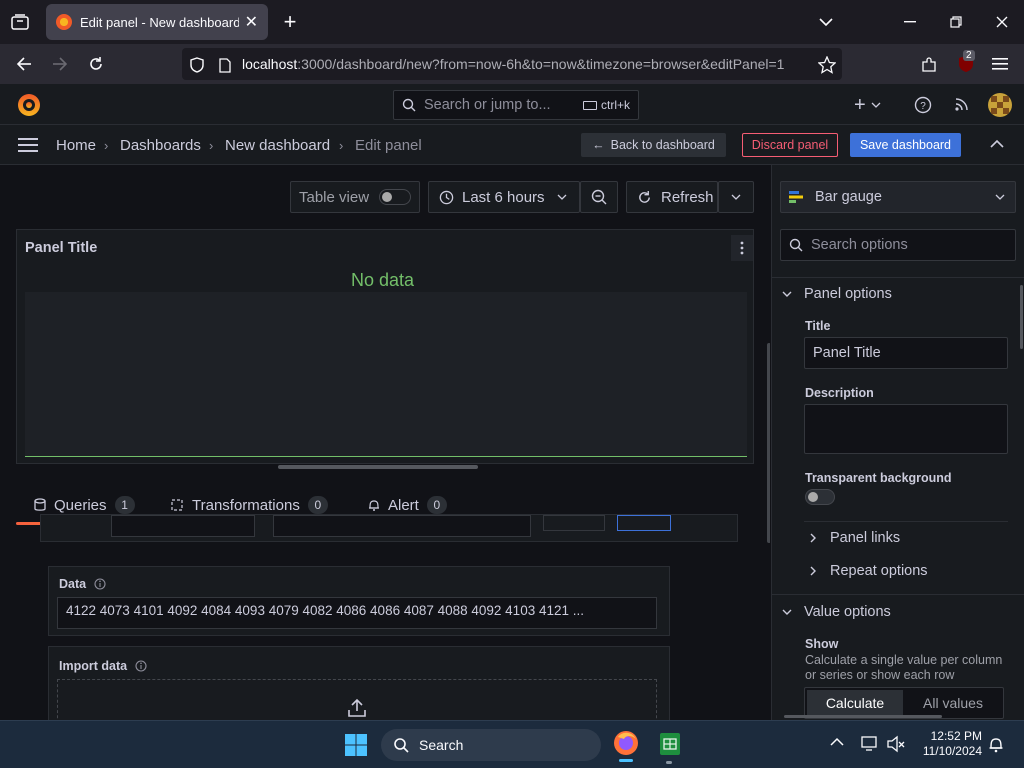 This screenshot has height=768, width=1024. I want to click on firefox-taskbar-icon, so click(626, 744).